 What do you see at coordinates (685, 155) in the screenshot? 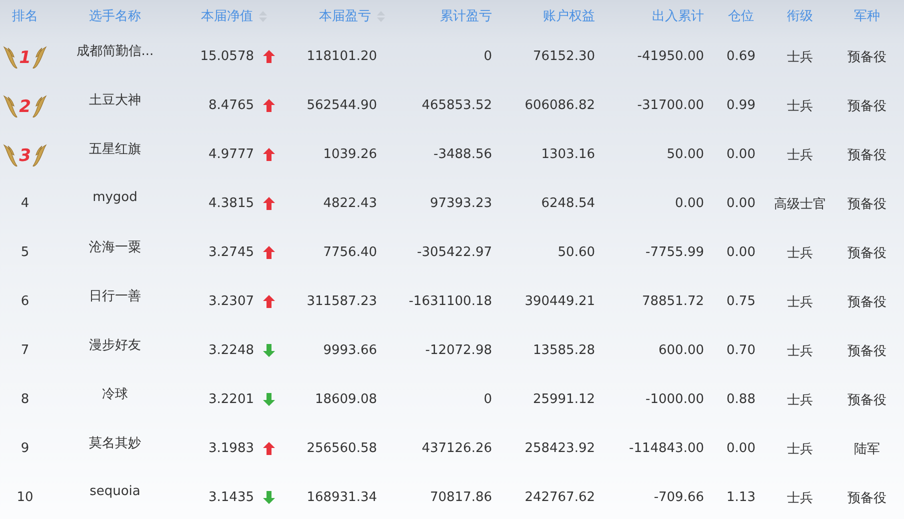
I see `table-cell-text: 50.00` at bounding box center [685, 155].